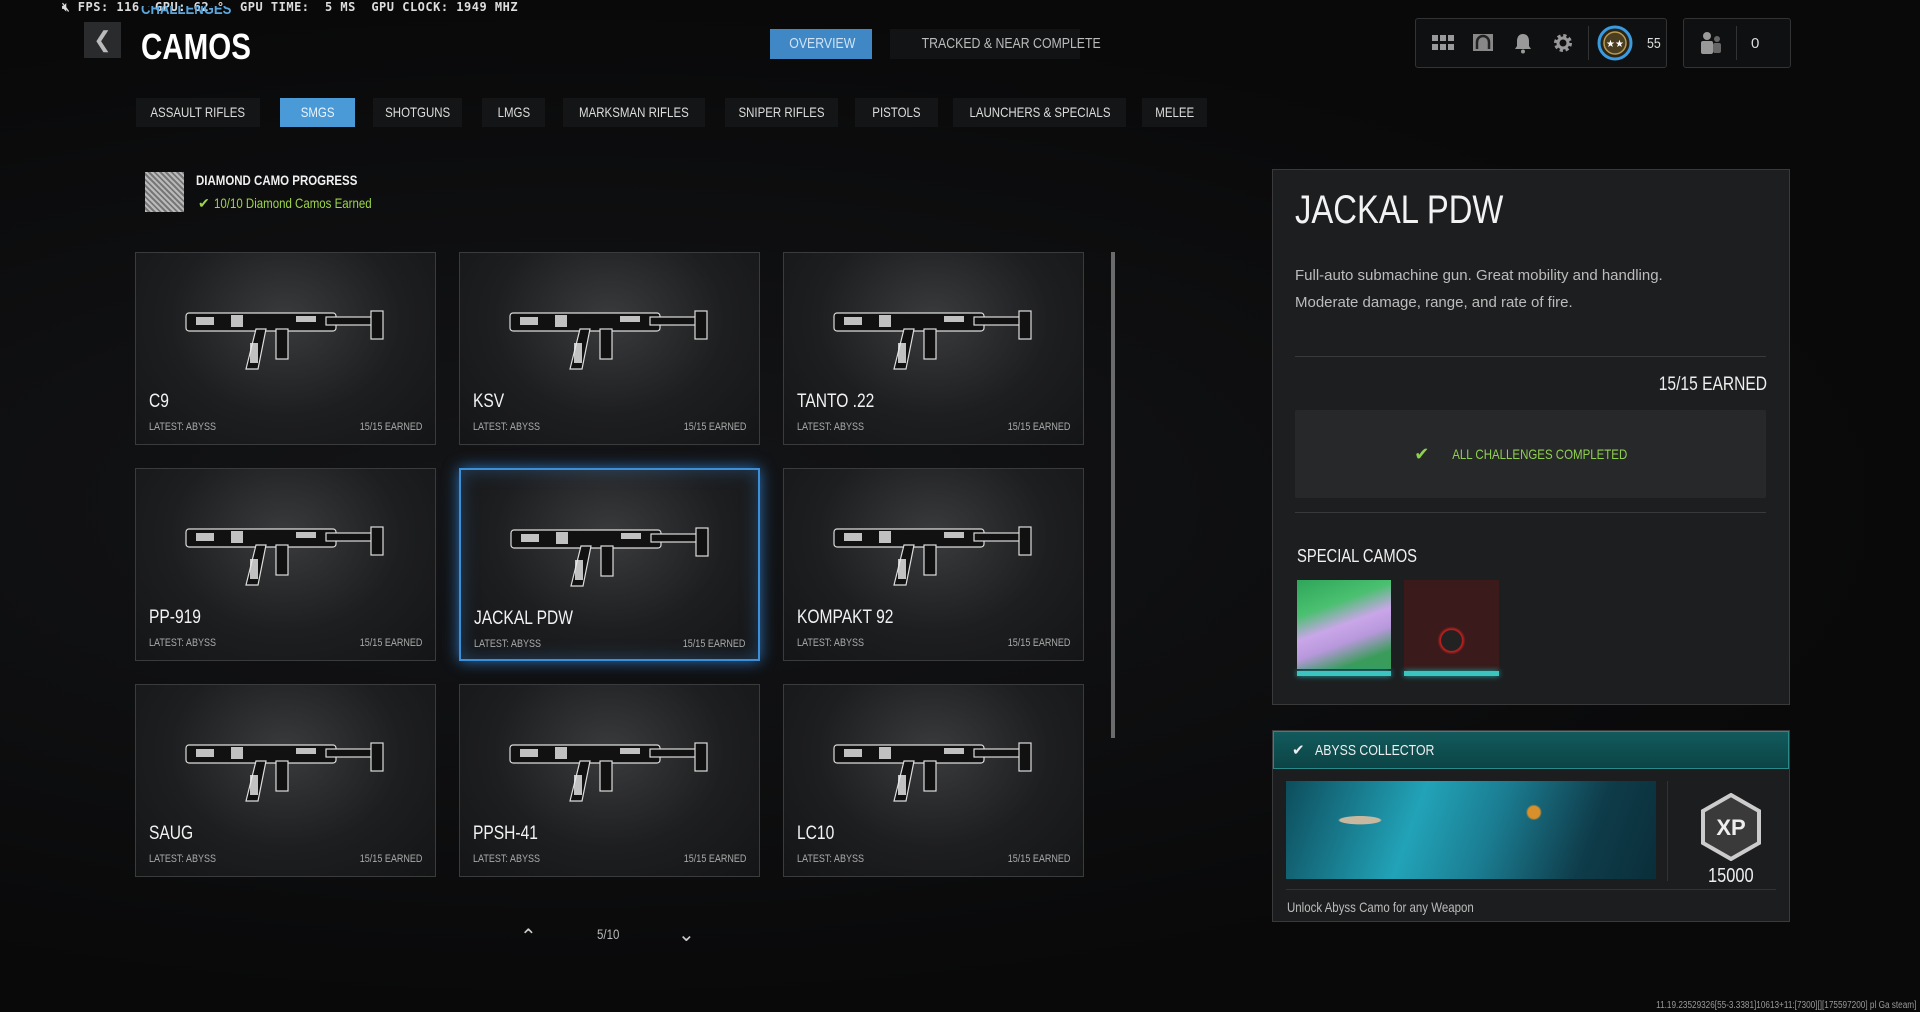 The image size is (1920, 1012). I want to click on weapon-card: PP-919 LATEST: ABYSS 15/15 EARNED, so click(285, 564).